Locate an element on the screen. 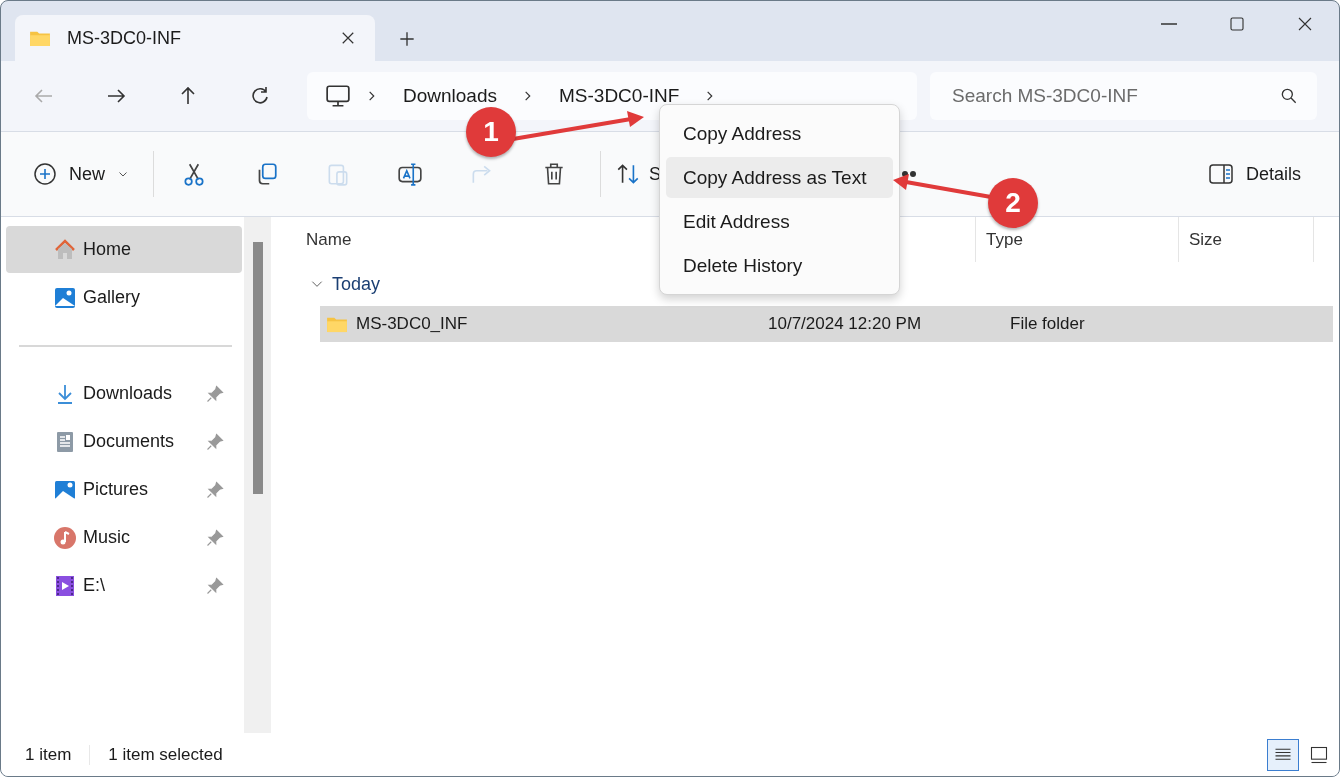  new-button: New is located at coordinates (81, 174).